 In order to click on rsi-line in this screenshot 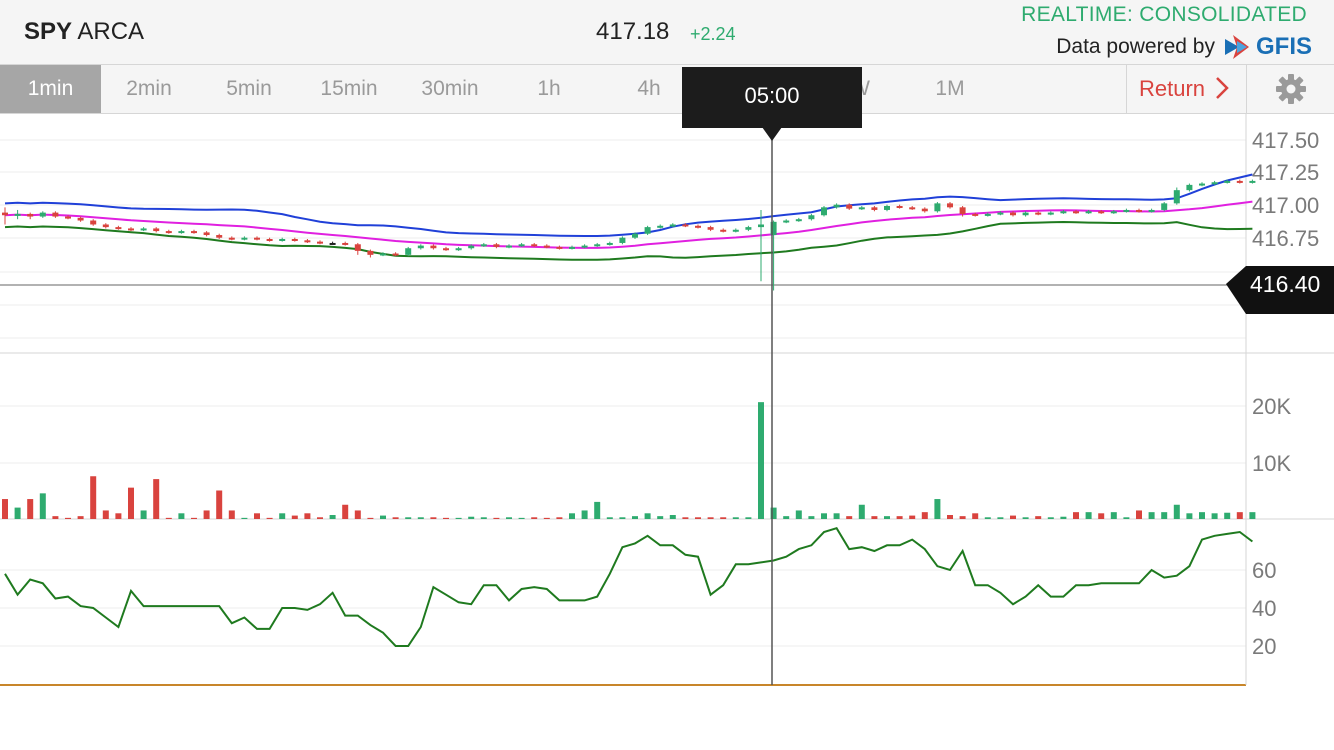, I will do `click(629, 587)`.